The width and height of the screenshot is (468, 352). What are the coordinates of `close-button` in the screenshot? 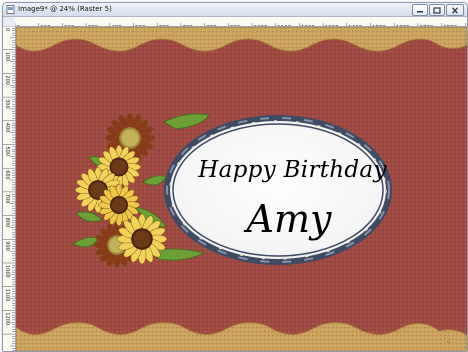 It's located at (455, 10).